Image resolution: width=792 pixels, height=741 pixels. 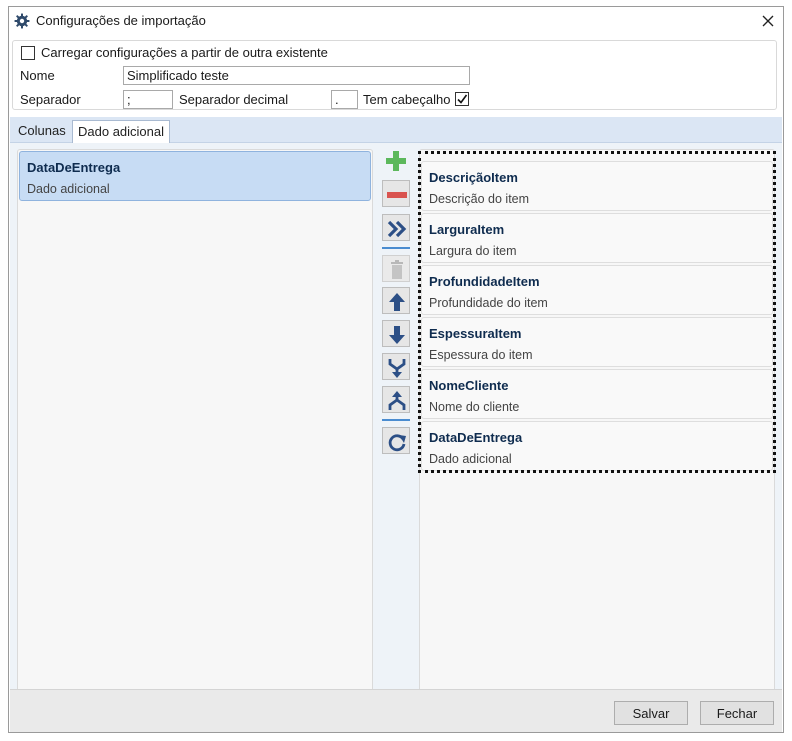 I want to click on arrow-up-icon, so click(x=397, y=302).